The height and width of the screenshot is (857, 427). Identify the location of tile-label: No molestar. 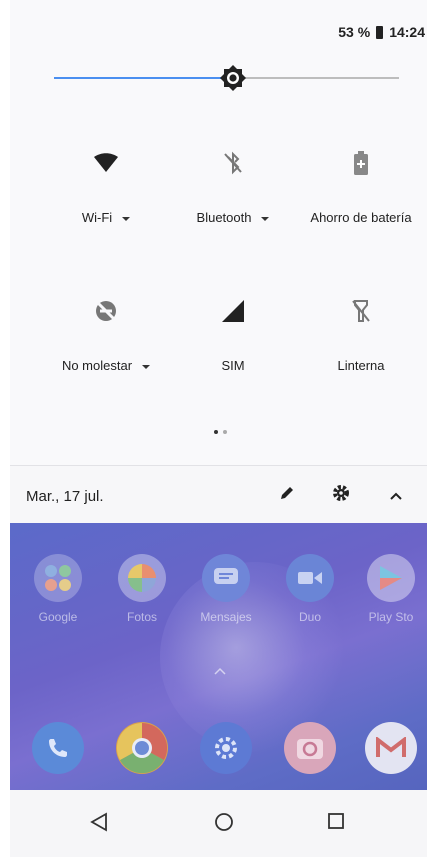
(97, 365).